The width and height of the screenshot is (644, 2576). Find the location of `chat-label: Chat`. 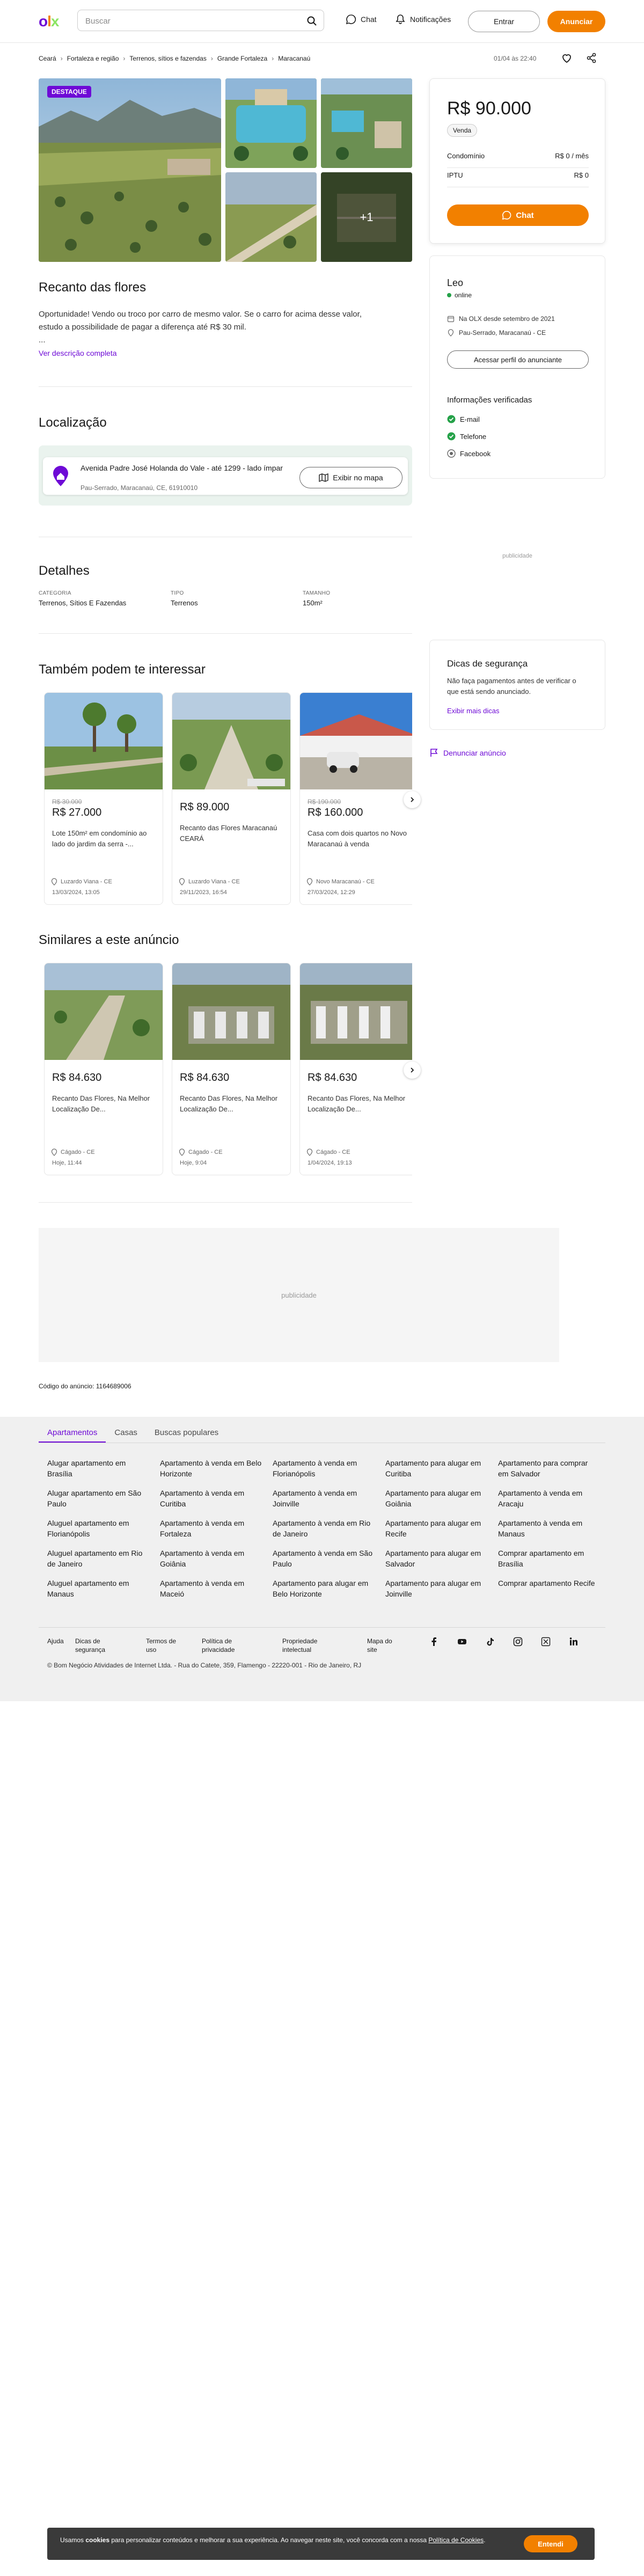

chat-label: Chat is located at coordinates (369, 19).